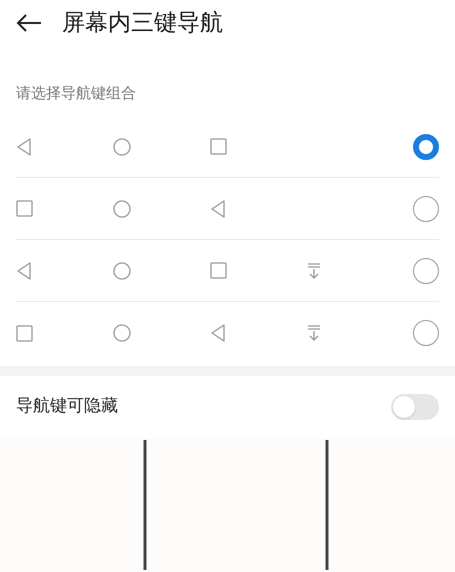 The image size is (455, 572). Describe the element at coordinates (29, 23) in the screenshot. I see `back-arrow-icon` at that location.